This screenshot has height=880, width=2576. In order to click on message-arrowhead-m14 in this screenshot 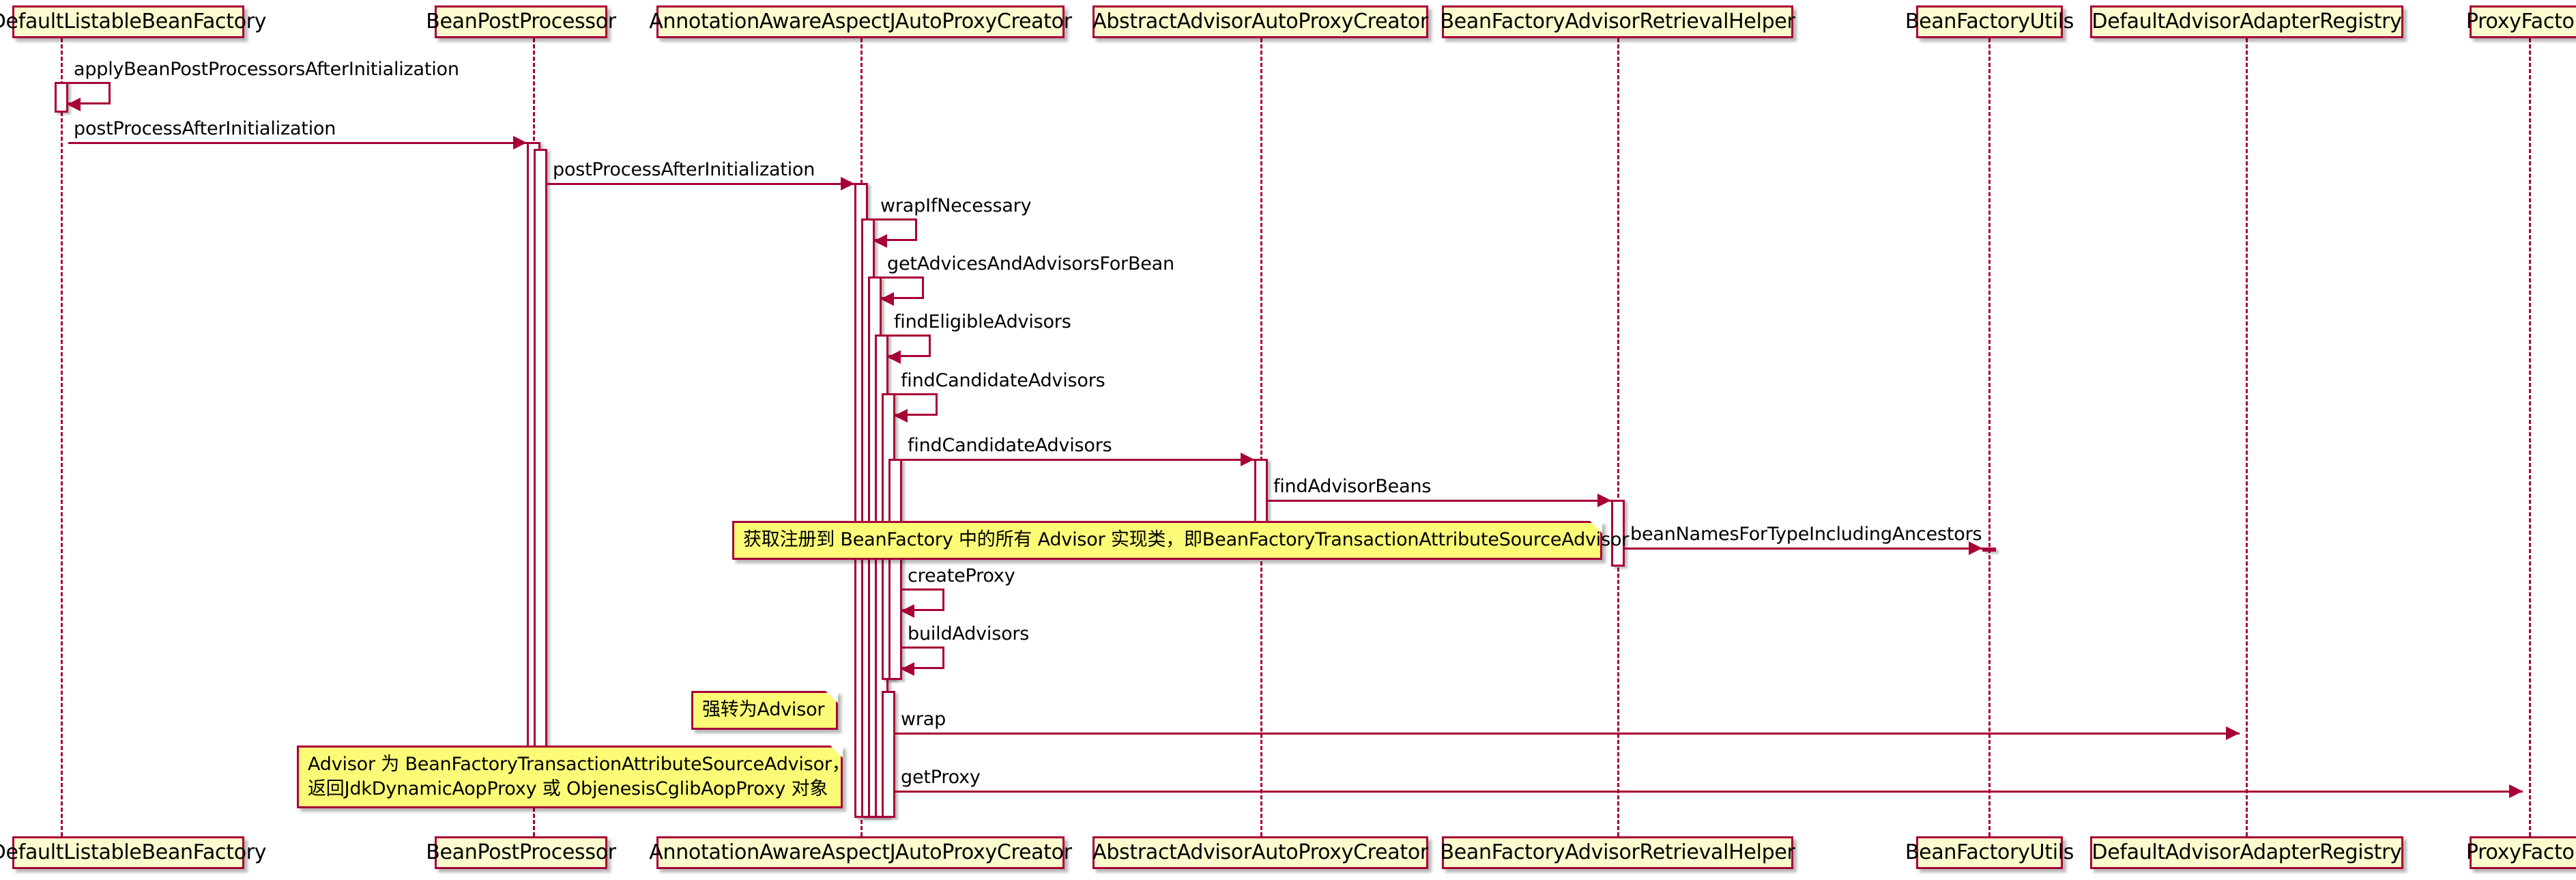, I will do `click(2516, 791)`.